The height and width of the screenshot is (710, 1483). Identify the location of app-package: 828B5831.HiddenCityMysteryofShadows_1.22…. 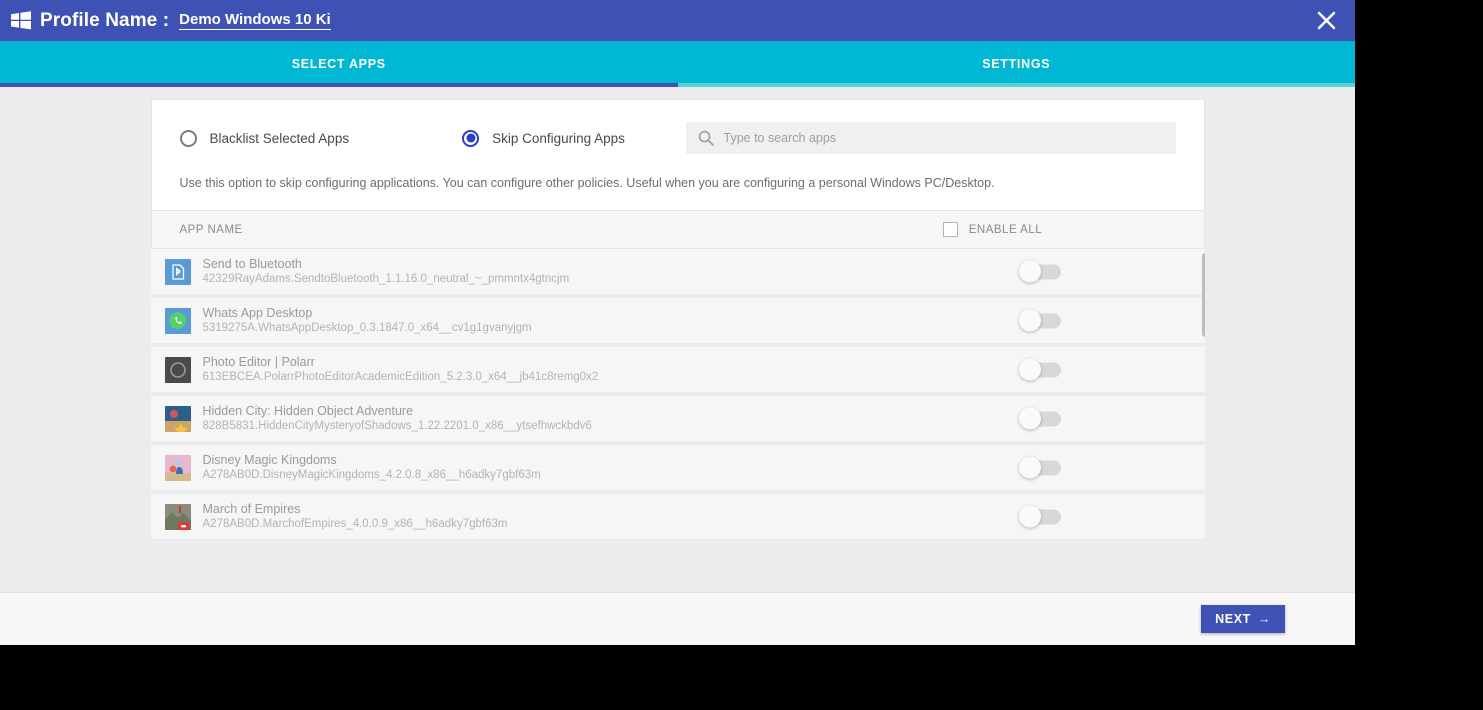
(397, 426).